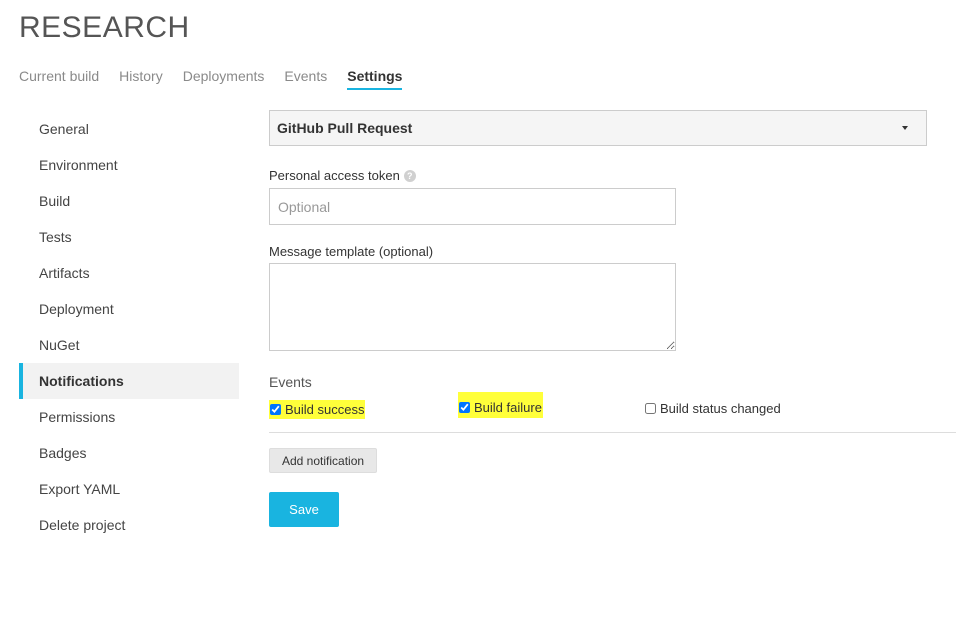  I want to click on page-title: RESEARCH, so click(104, 27).